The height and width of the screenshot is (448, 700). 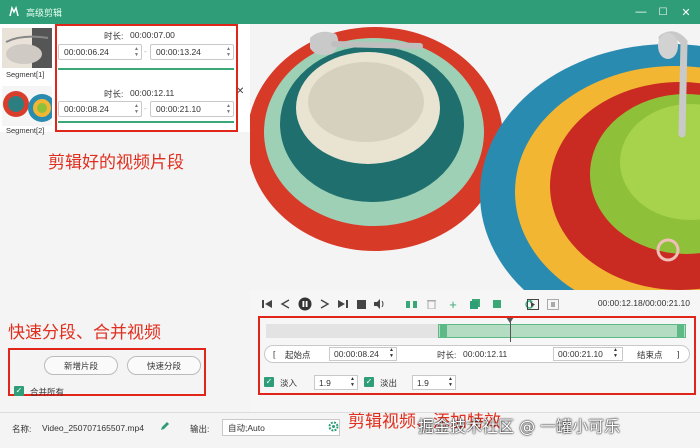 I want to click on minimize-icon: —, so click(x=641, y=12).